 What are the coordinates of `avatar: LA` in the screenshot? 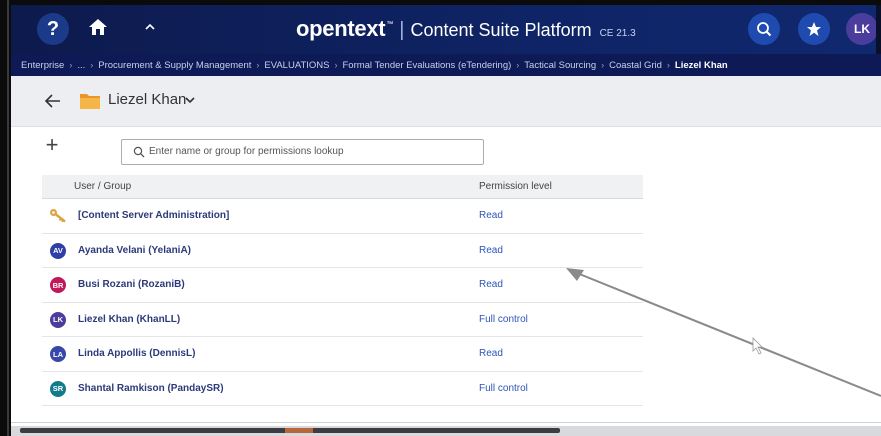 It's located at (58, 354).